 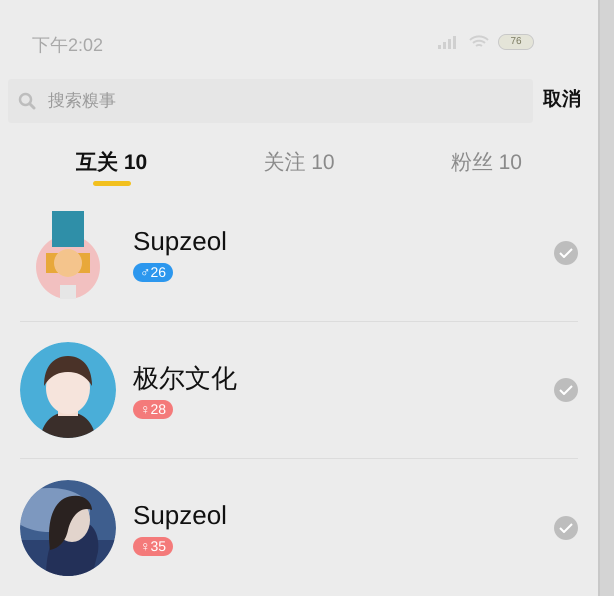 What do you see at coordinates (562, 100) in the screenshot?
I see `cancel-button: 取消` at bounding box center [562, 100].